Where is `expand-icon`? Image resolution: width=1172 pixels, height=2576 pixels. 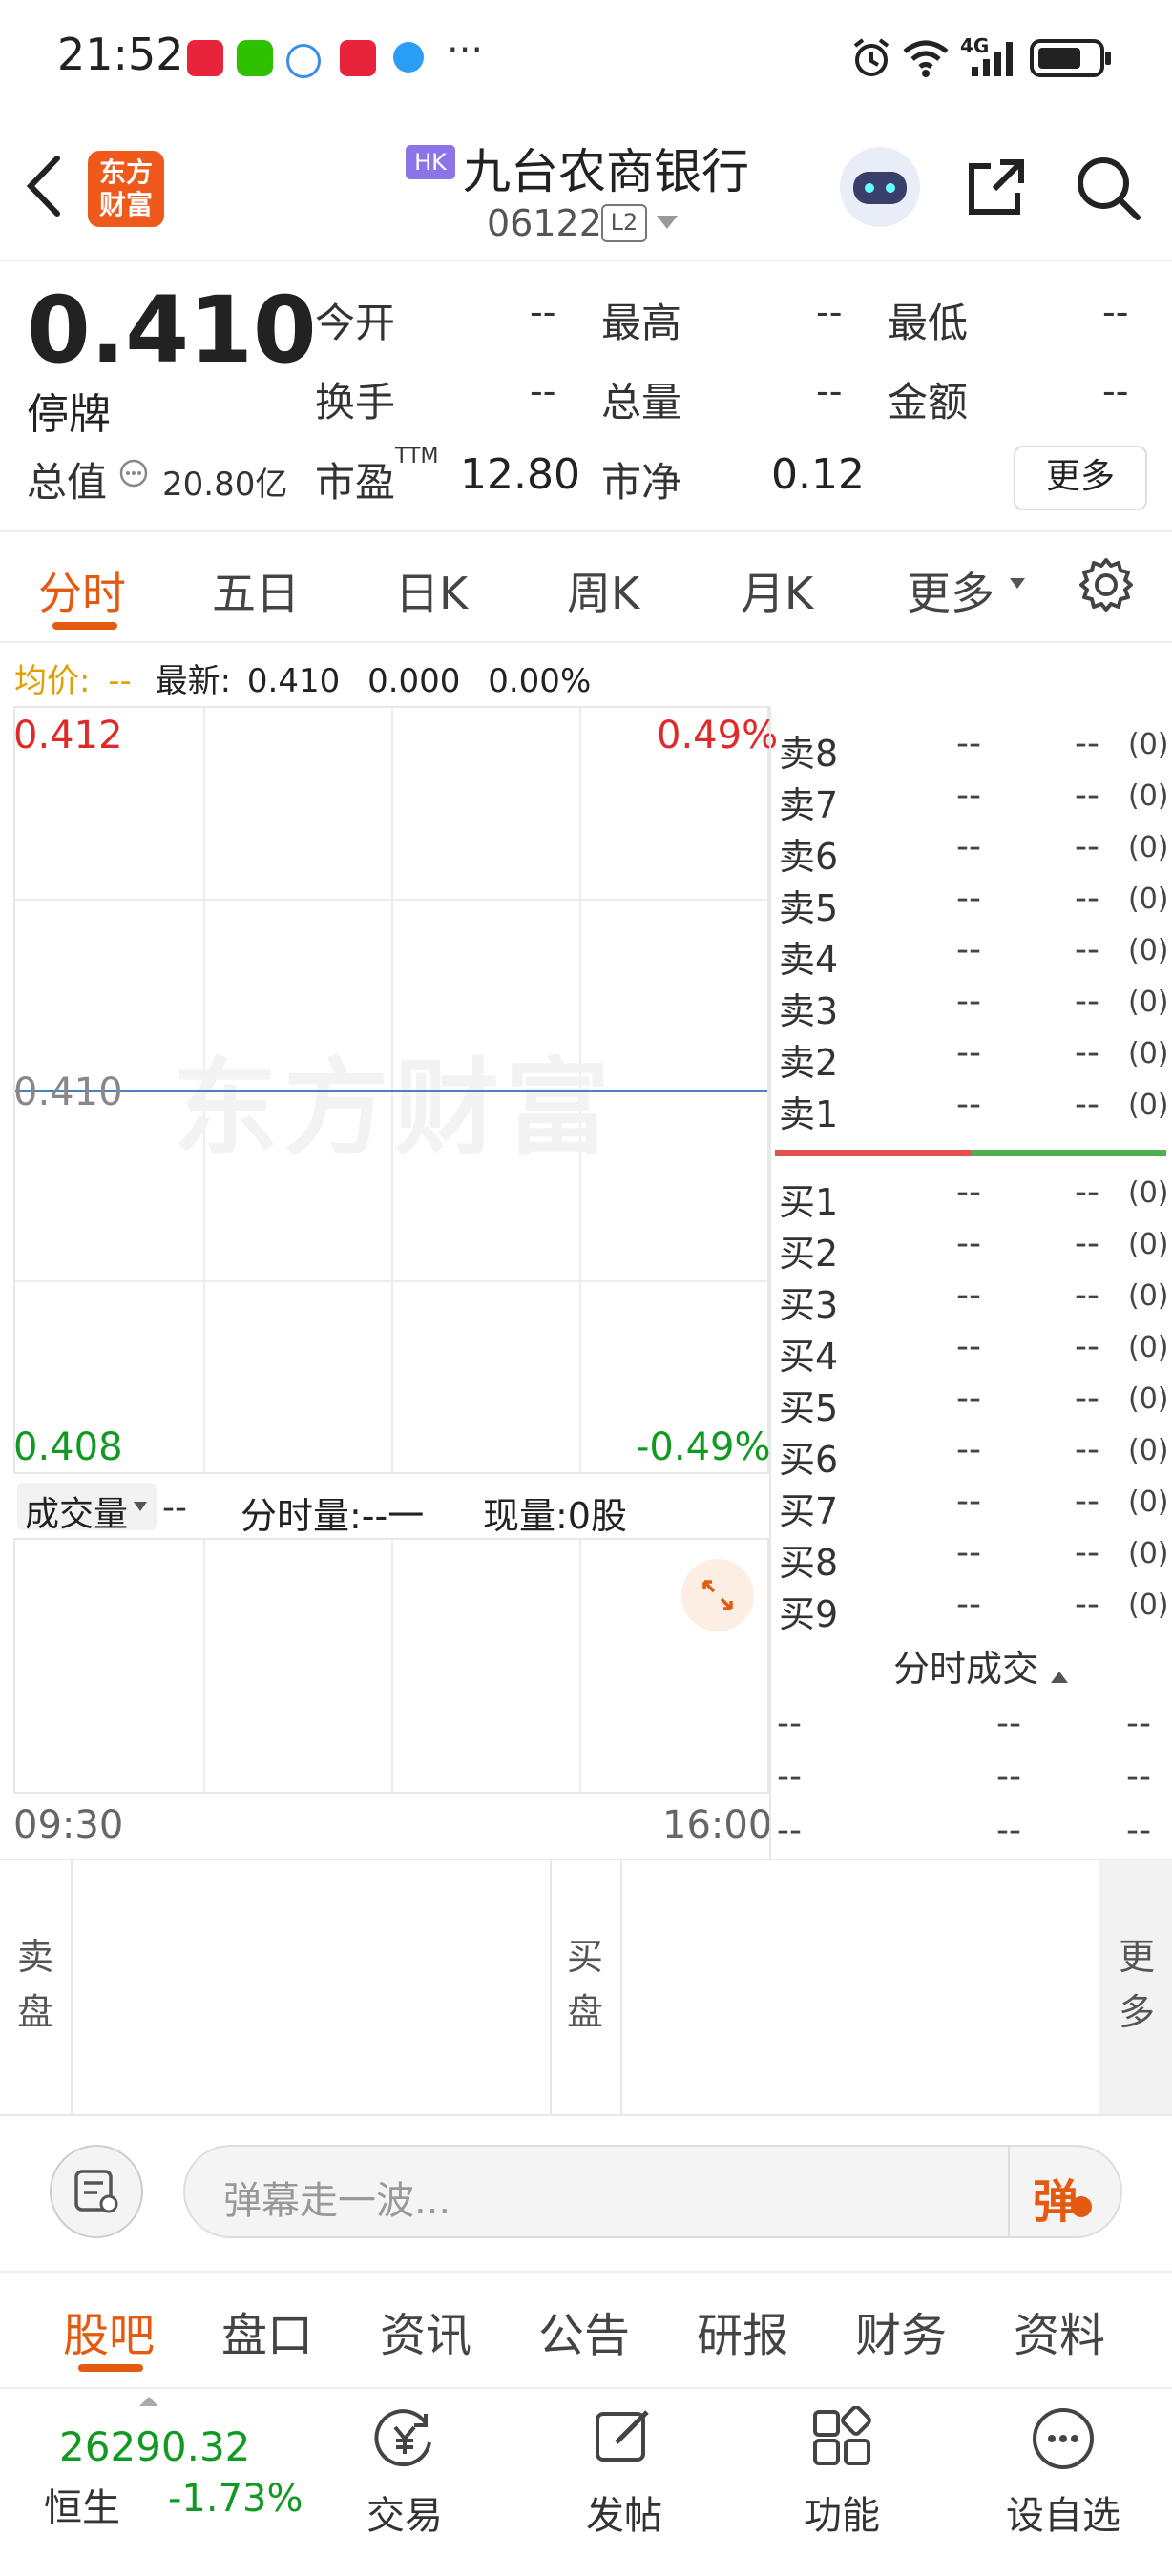
expand-icon is located at coordinates (717, 1595).